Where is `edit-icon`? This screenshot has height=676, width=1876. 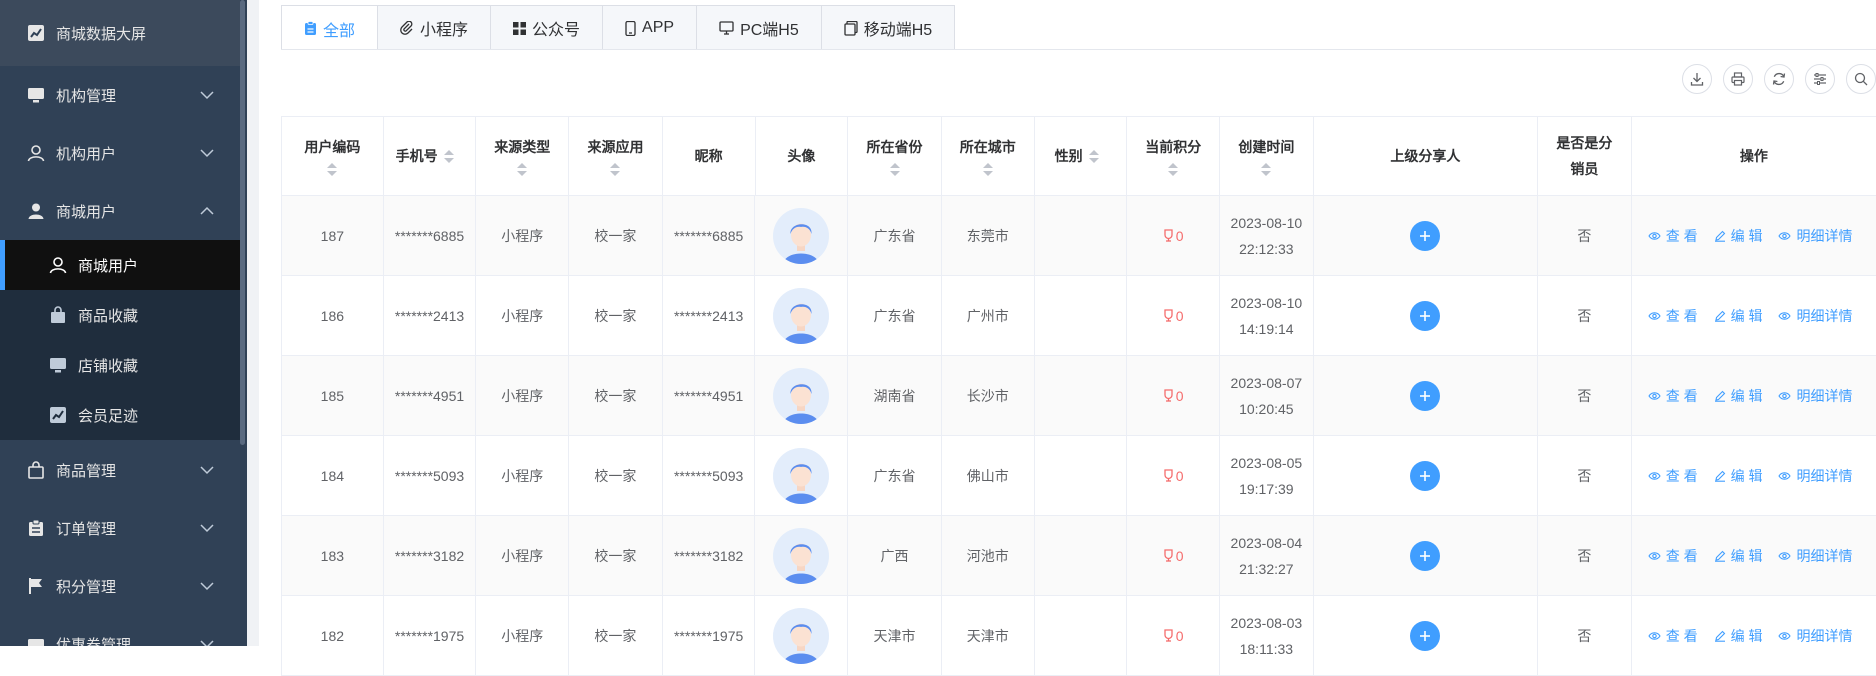 edit-icon is located at coordinates (1722, 236).